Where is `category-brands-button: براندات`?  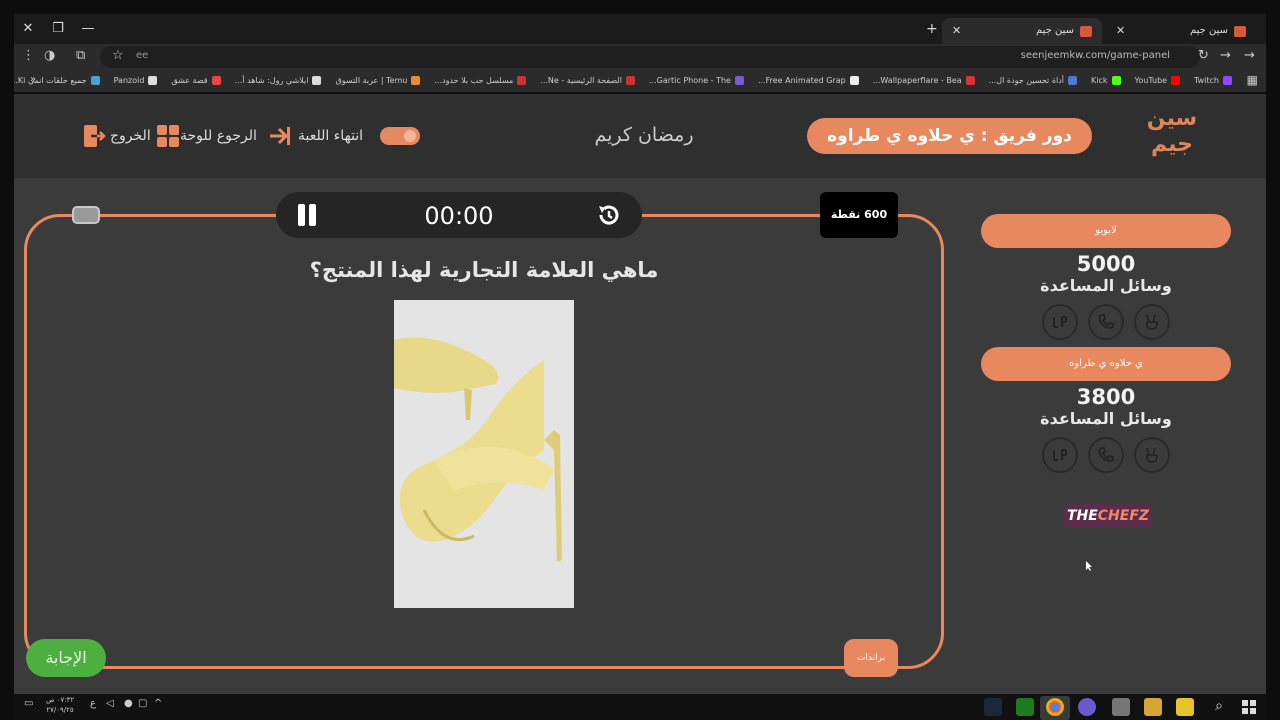
category-brands-button: براندات is located at coordinates (871, 658).